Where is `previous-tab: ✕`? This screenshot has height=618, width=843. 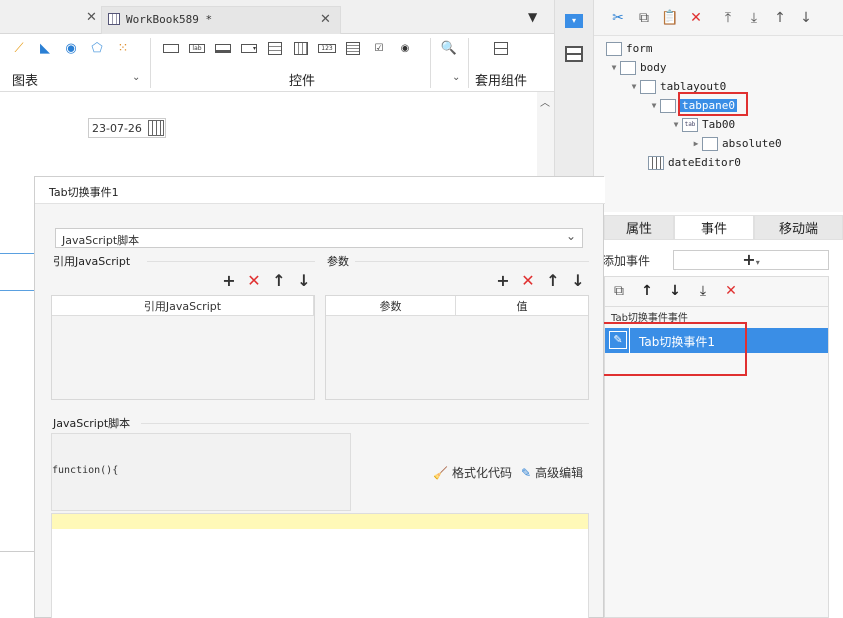 previous-tab: ✕ is located at coordinates (49, 19).